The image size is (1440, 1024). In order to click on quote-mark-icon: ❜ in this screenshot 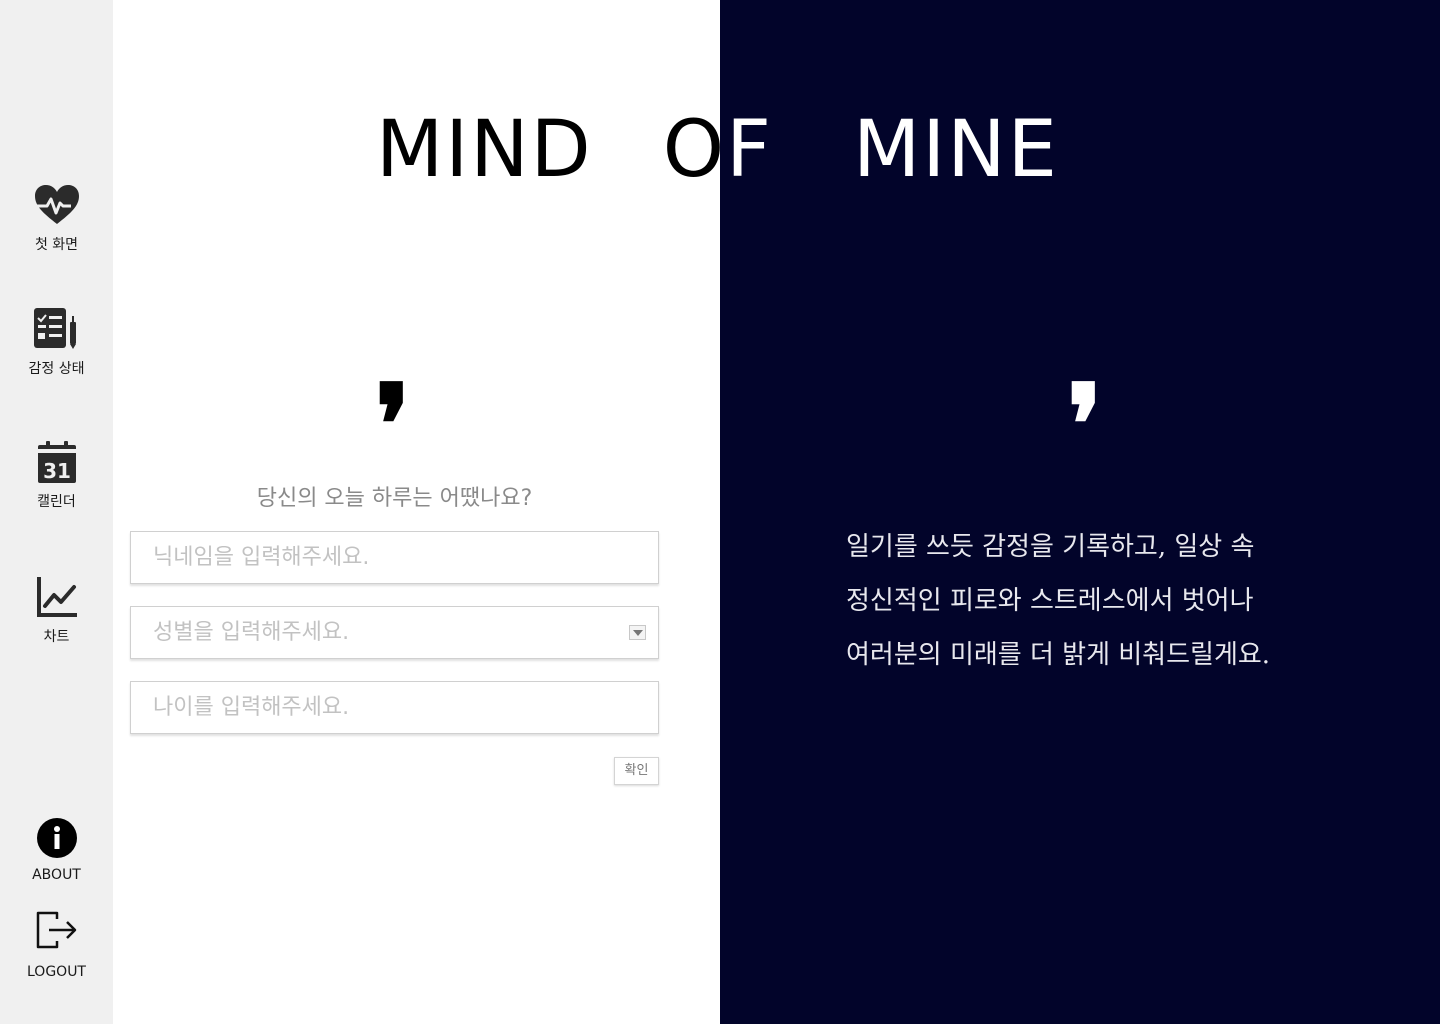, I will do `click(393, 424)`.